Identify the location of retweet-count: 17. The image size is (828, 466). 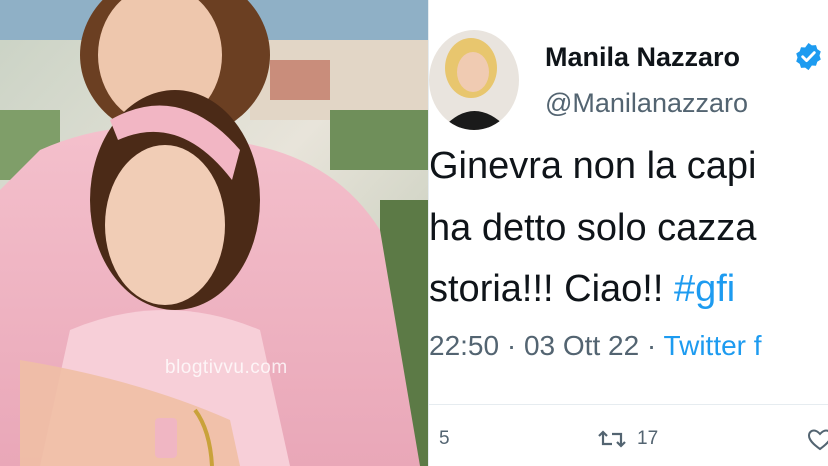
(648, 438).